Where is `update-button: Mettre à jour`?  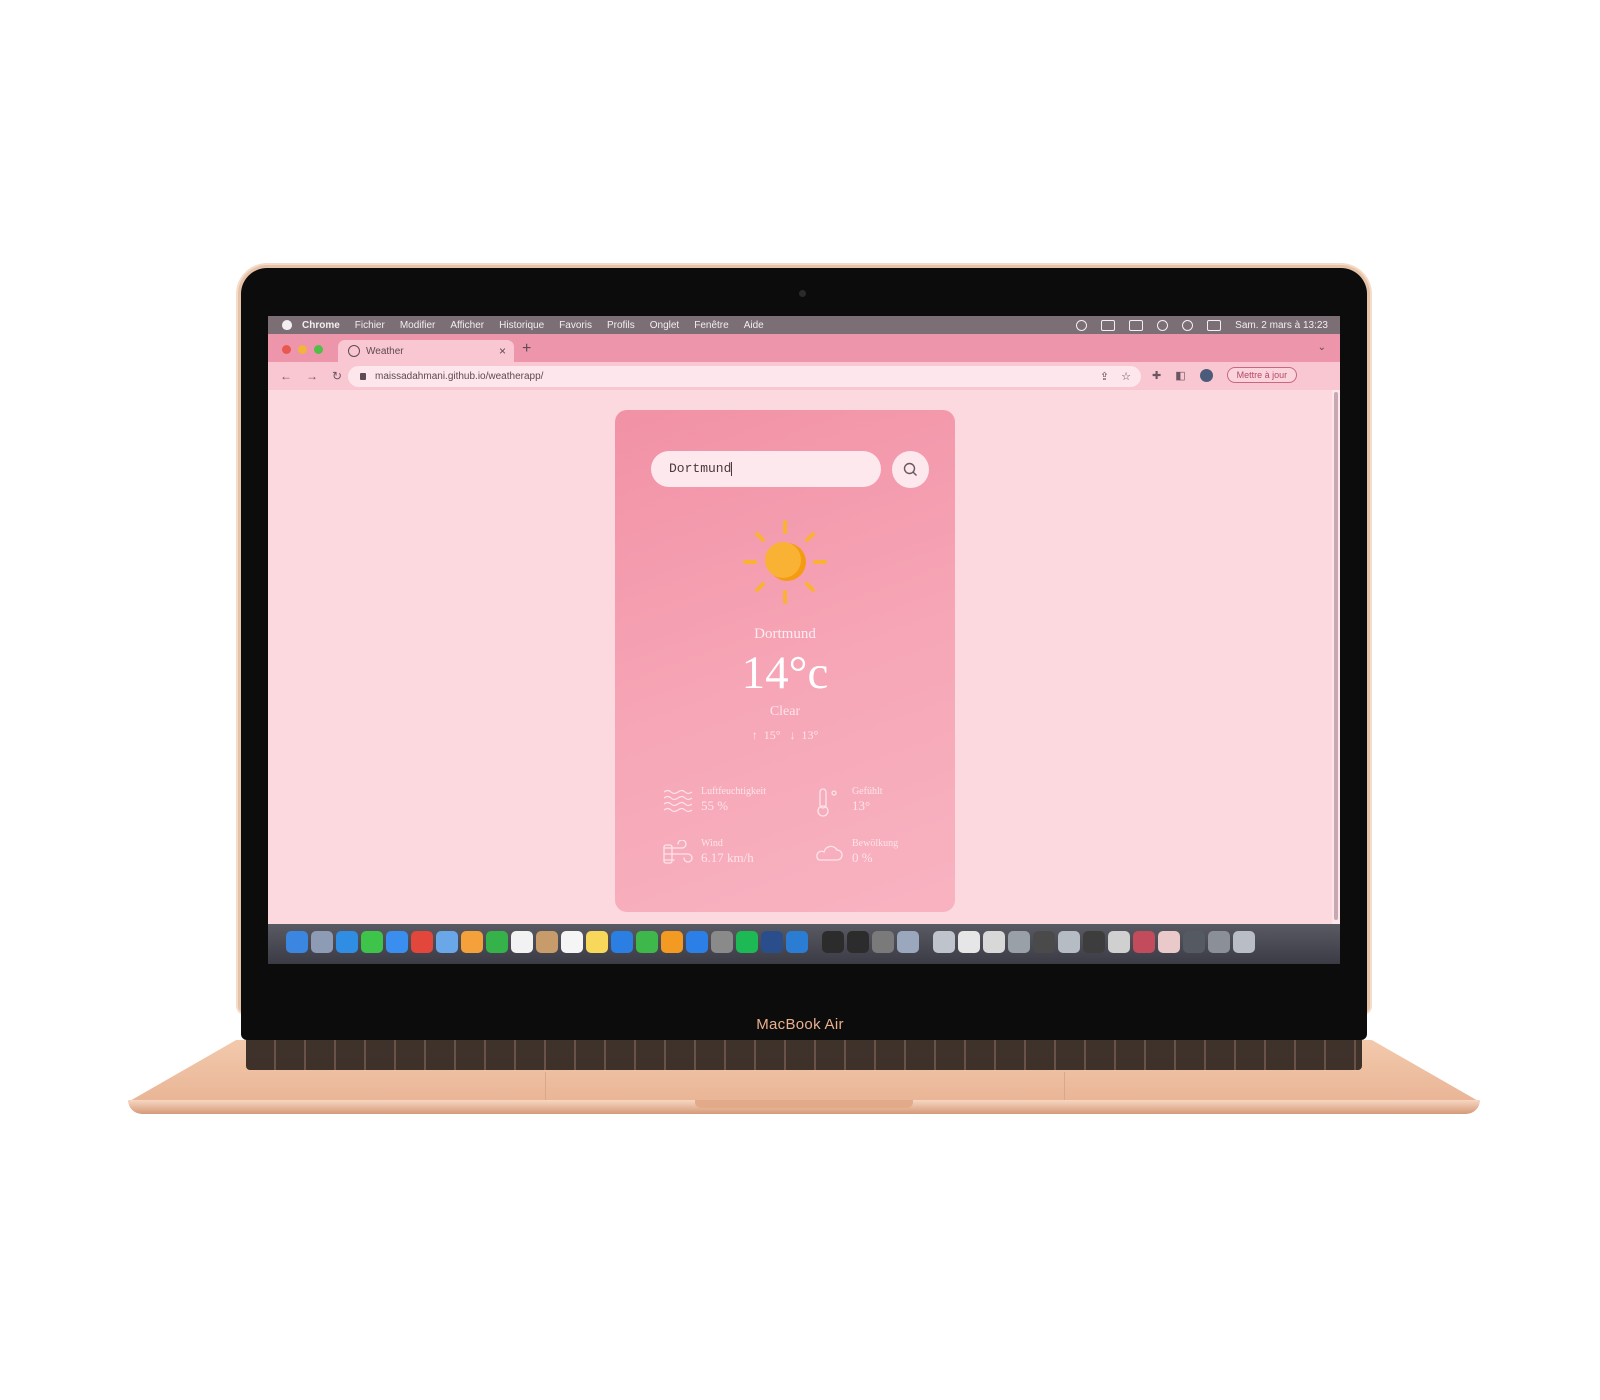 update-button: Mettre à jour is located at coordinates (1262, 375).